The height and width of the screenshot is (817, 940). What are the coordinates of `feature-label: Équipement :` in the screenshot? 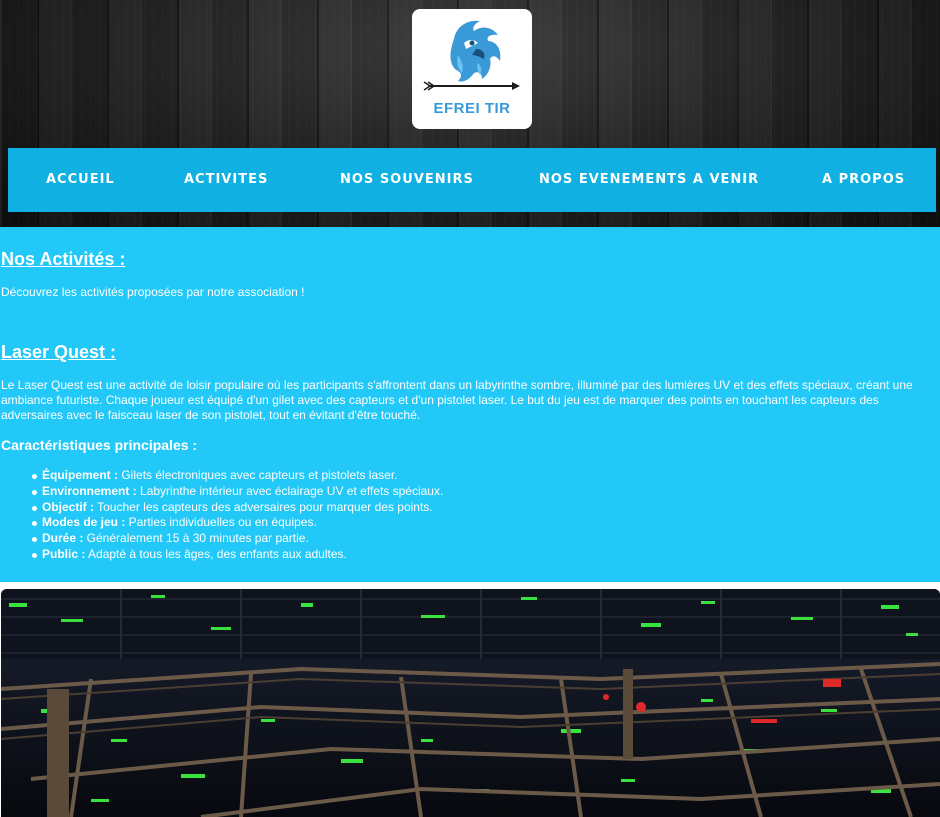 It's located at (80, 475).